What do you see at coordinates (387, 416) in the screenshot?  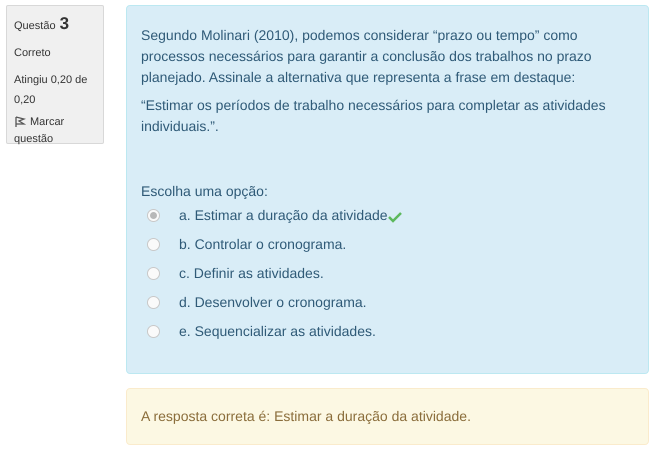 I see `feedback-text: A resposta correta é: Estimar a duração da atividade.` at bounding box center [387, 416].